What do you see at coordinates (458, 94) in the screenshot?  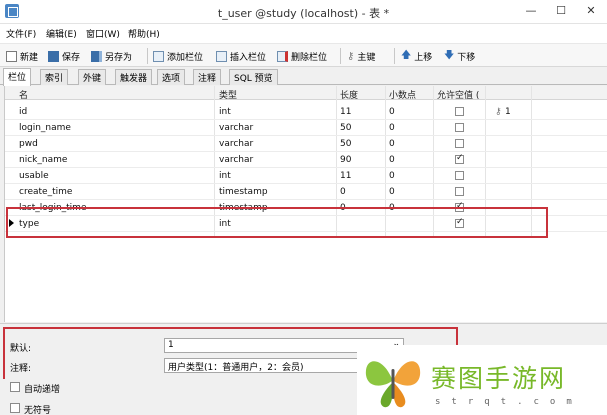 I see `col-nullable-header: 允许空值 (` at bounding box center [458, 94].